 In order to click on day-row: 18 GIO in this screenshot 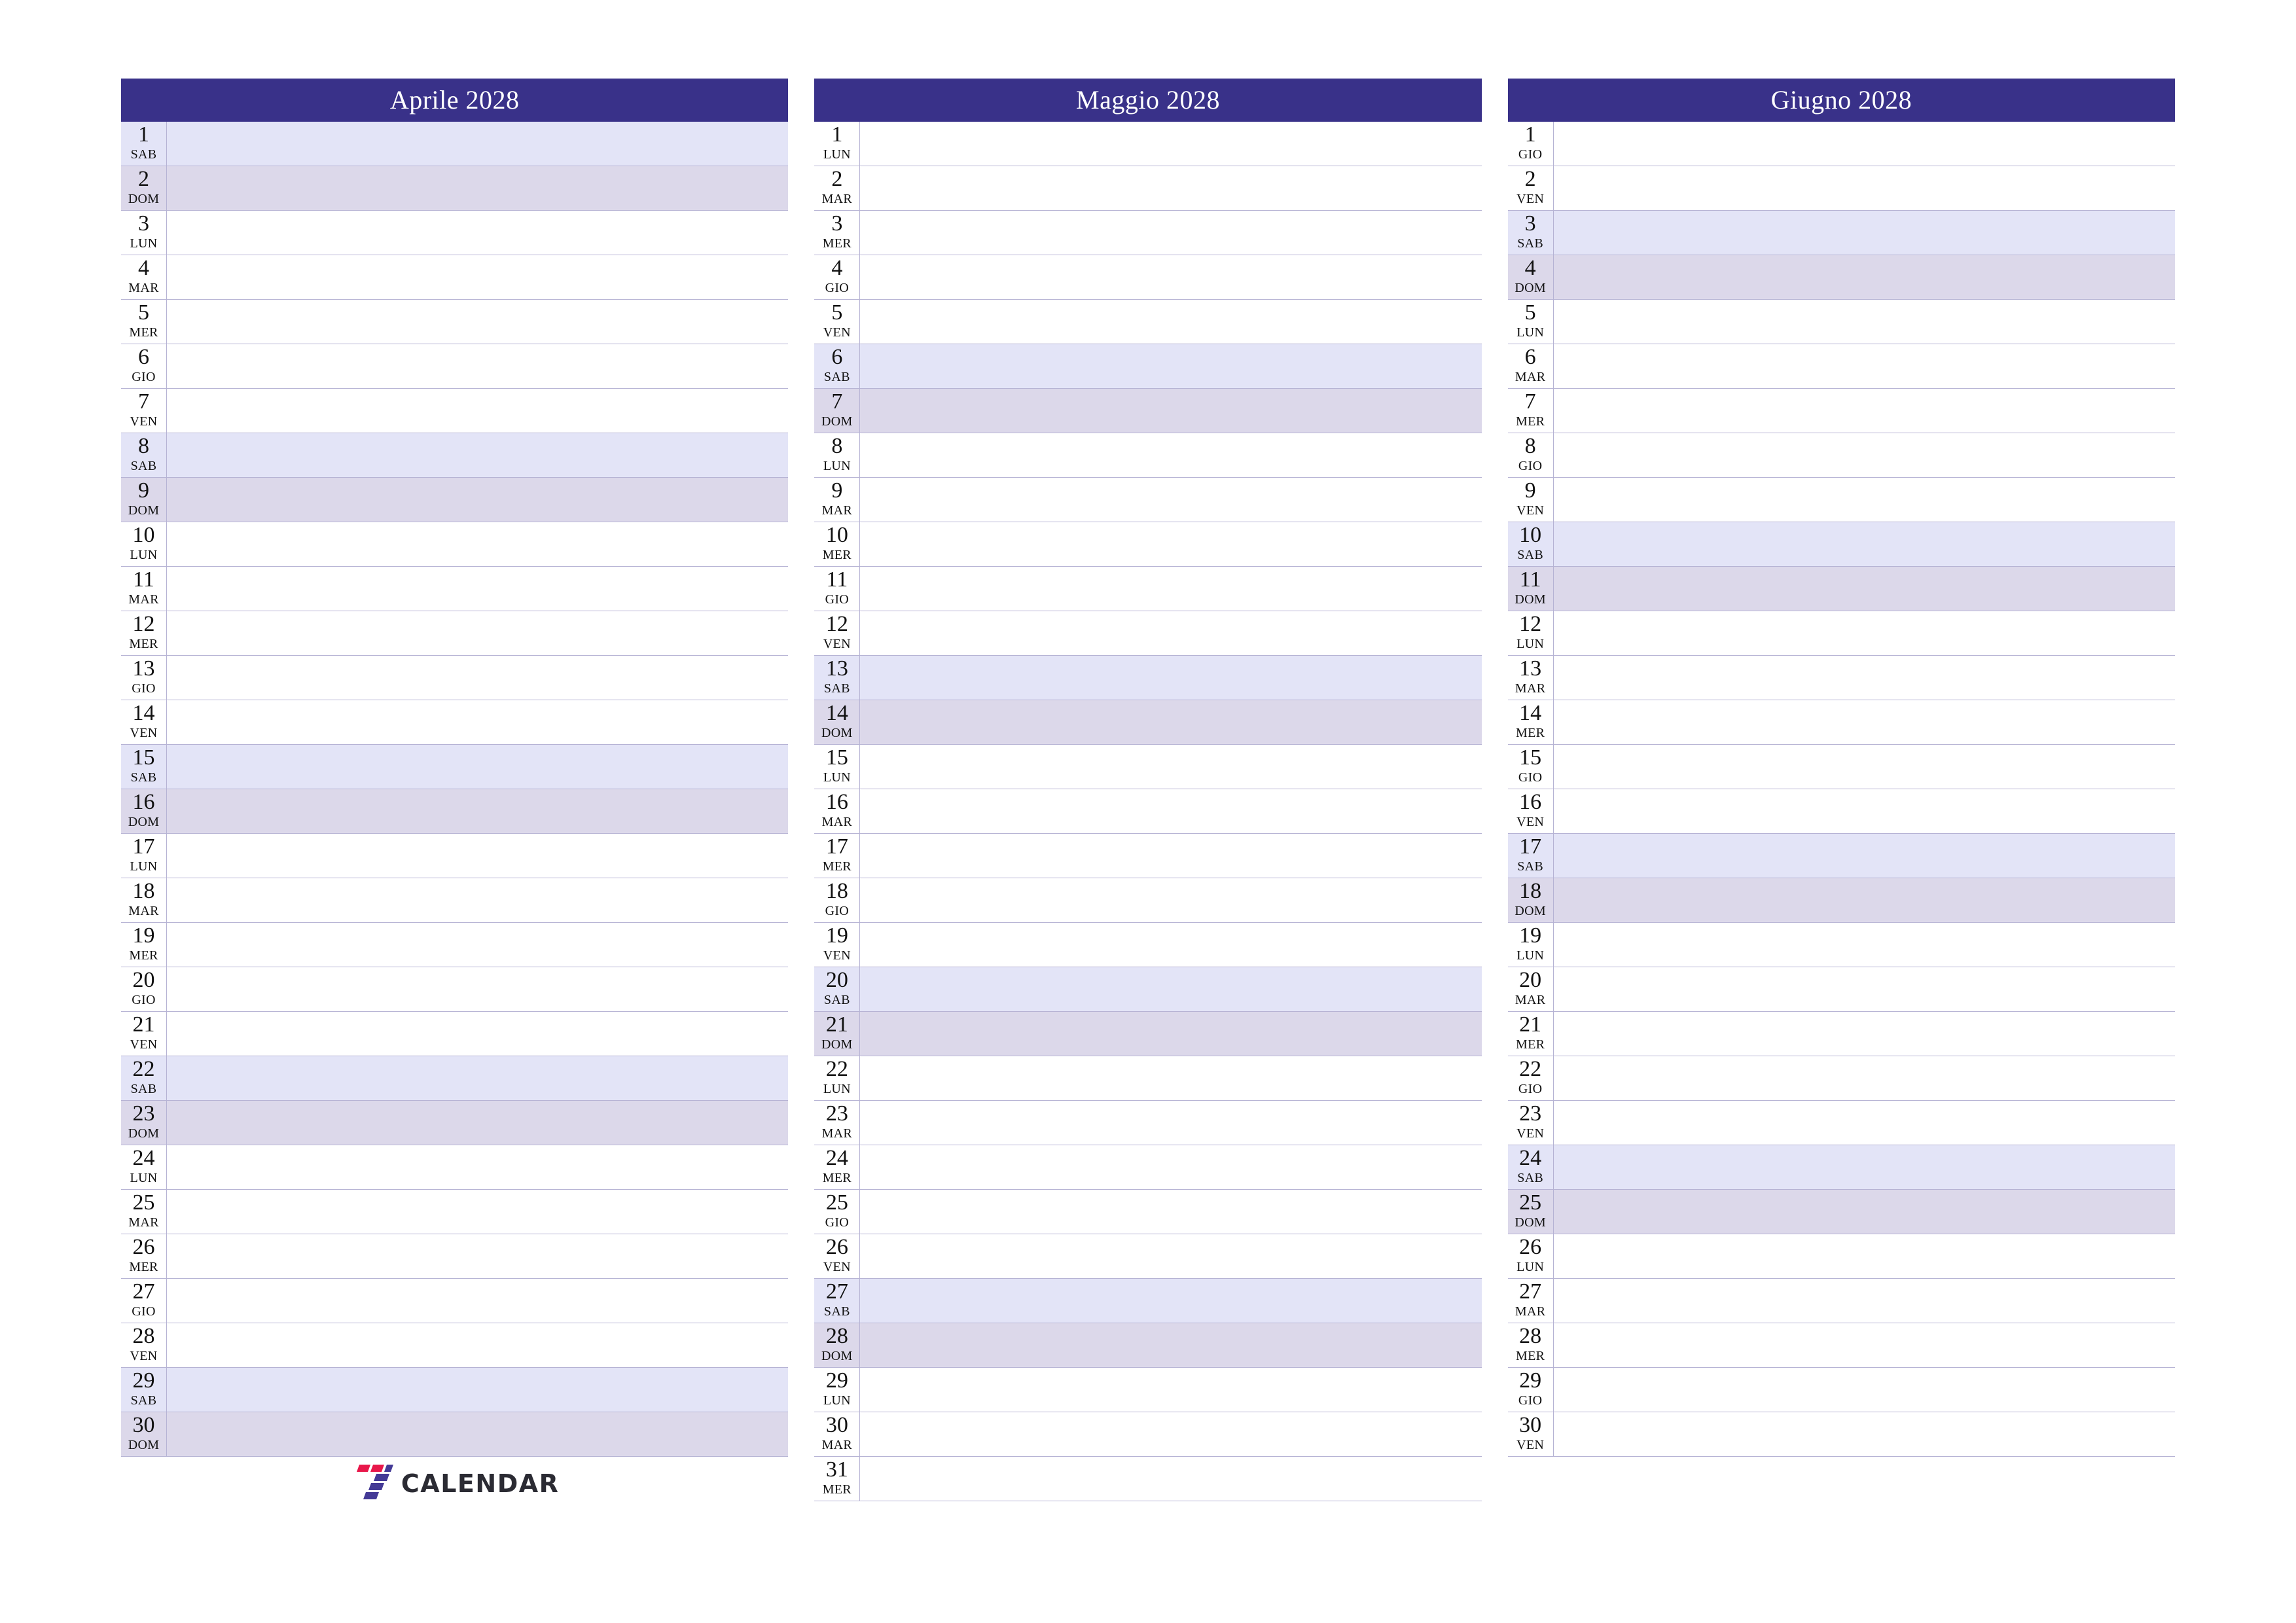, I will do `click(1148, 901)`.